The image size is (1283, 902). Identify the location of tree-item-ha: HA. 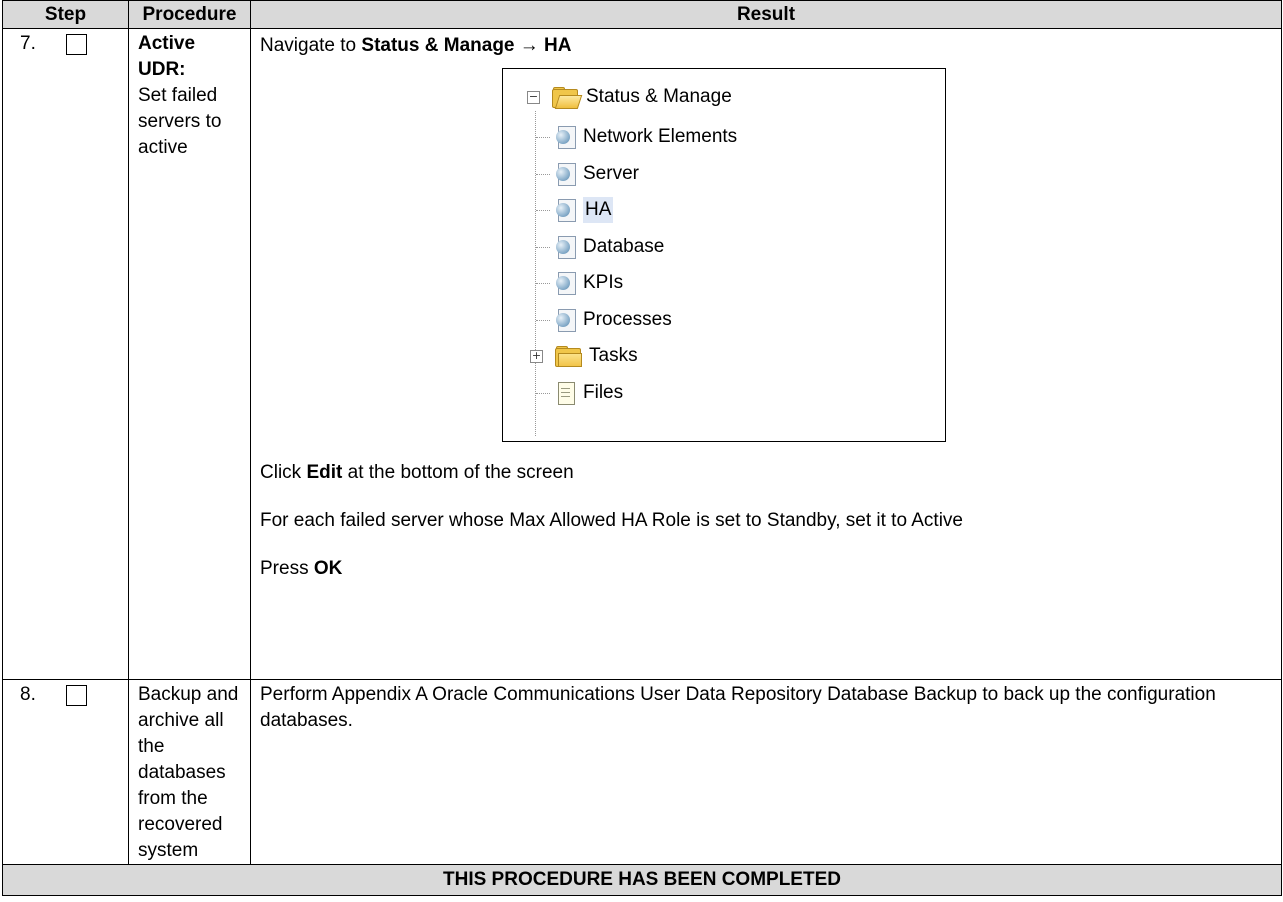
(575, 210).